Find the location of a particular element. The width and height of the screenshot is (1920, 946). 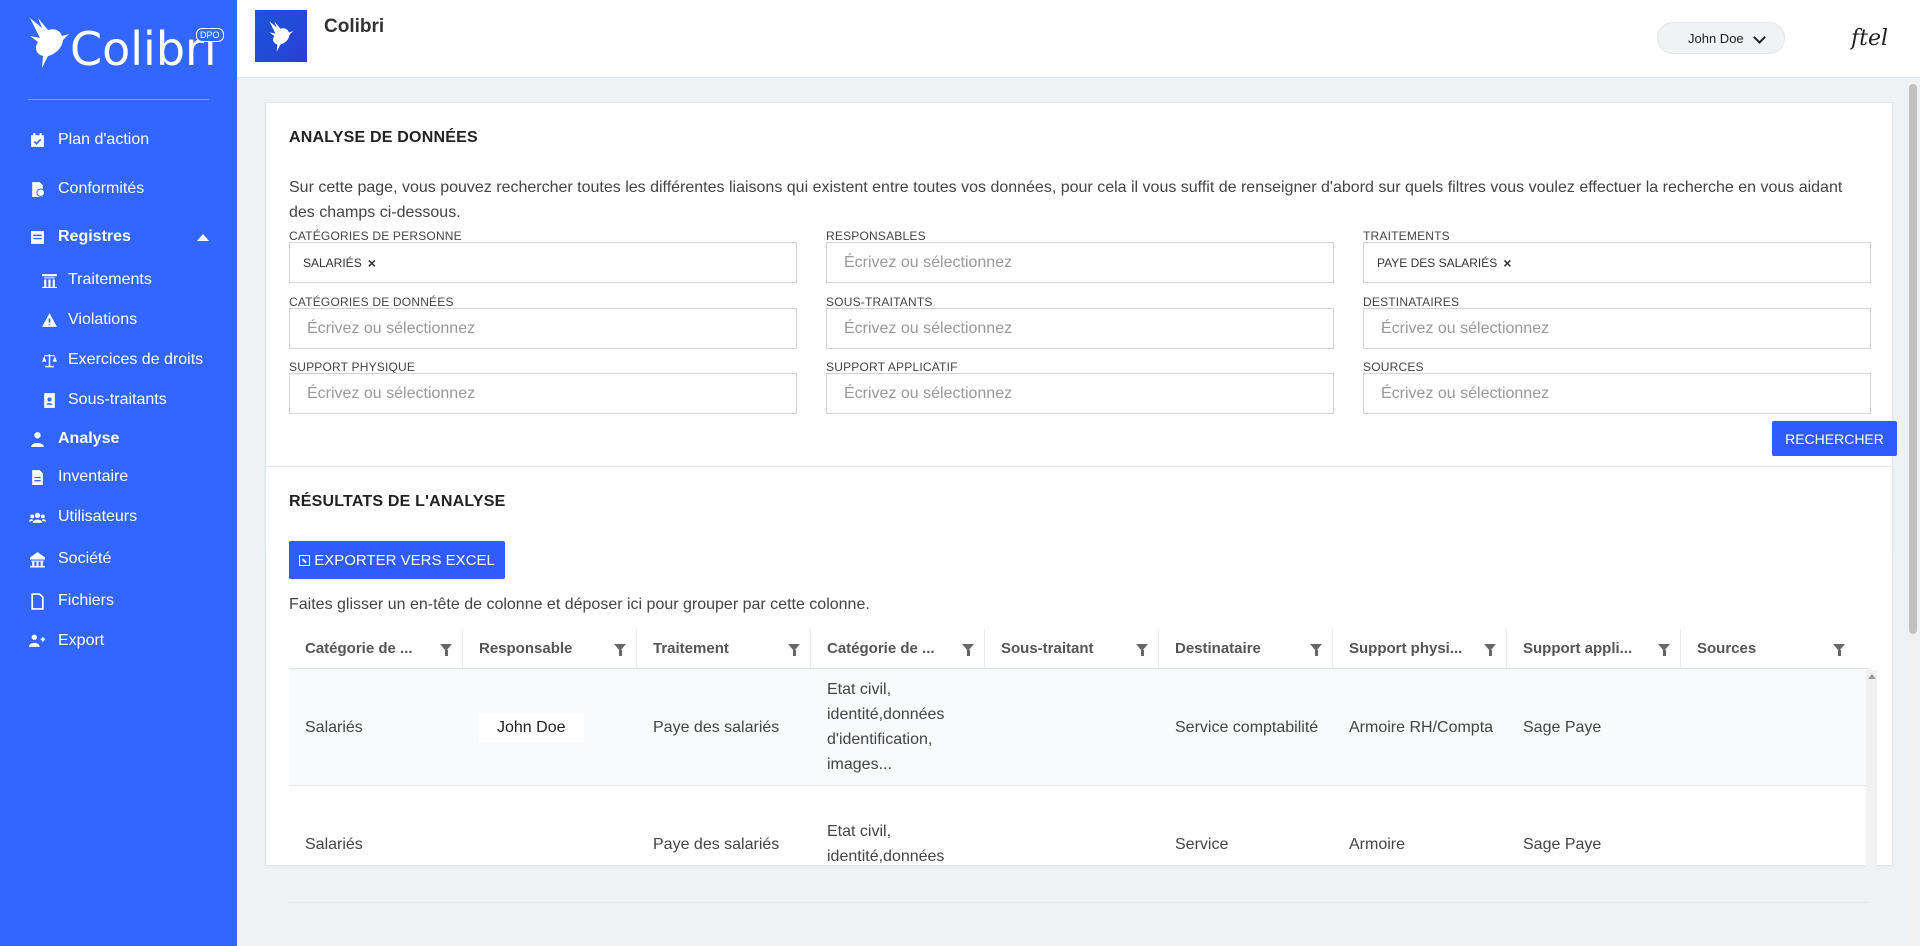

filter-traitements: PAYE DES SALARIÉS × is located at coordinates (1617, 262).